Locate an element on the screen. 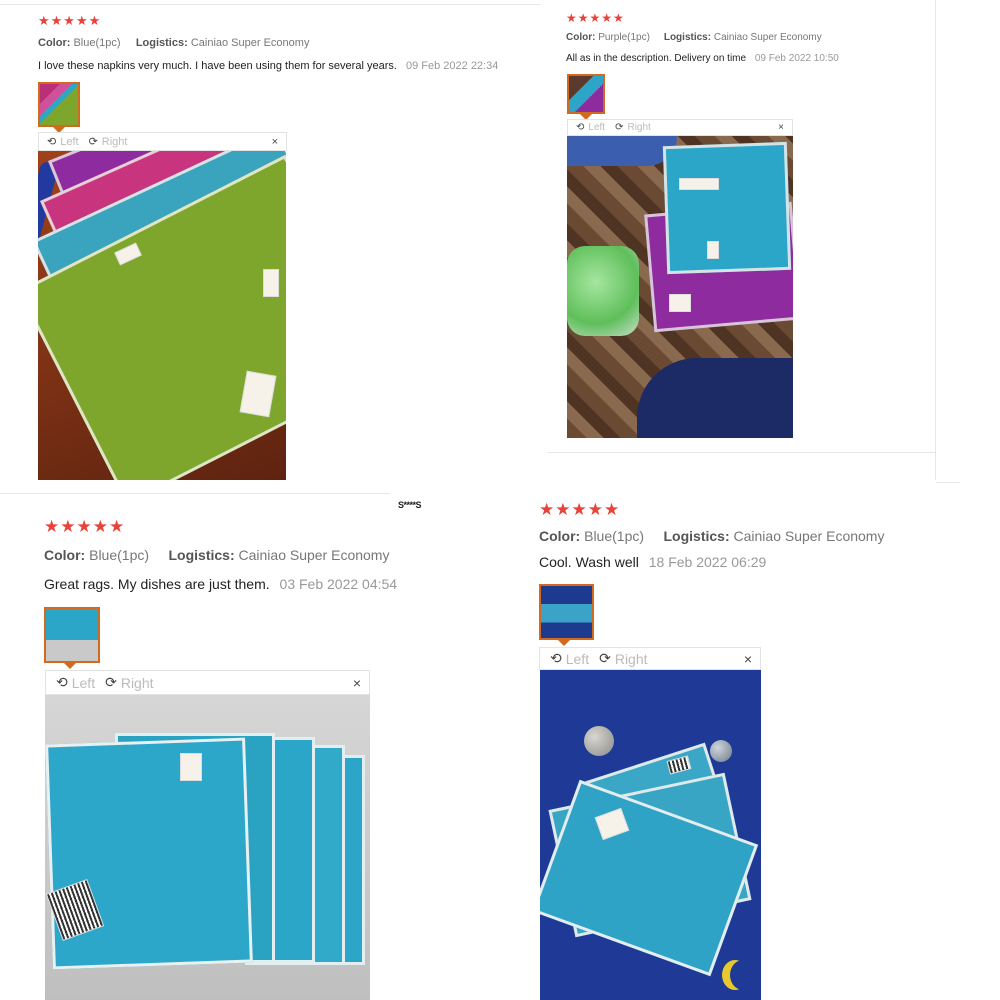 Image resolution: width=1000 pixels, height=1000 pixels. panel-divider-mid-right is located at coordinates (742, 452).